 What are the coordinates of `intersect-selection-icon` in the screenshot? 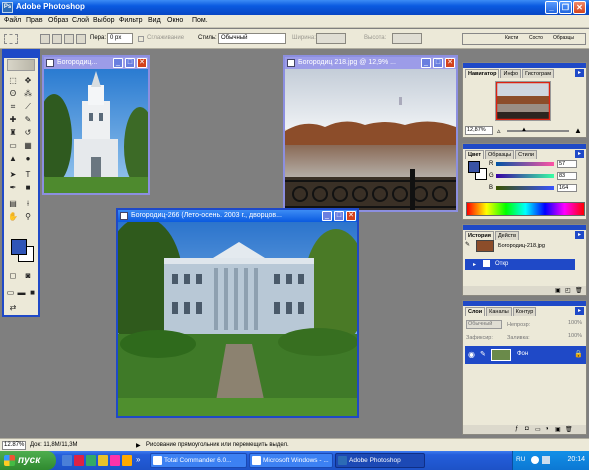 It's located at (81, 39).